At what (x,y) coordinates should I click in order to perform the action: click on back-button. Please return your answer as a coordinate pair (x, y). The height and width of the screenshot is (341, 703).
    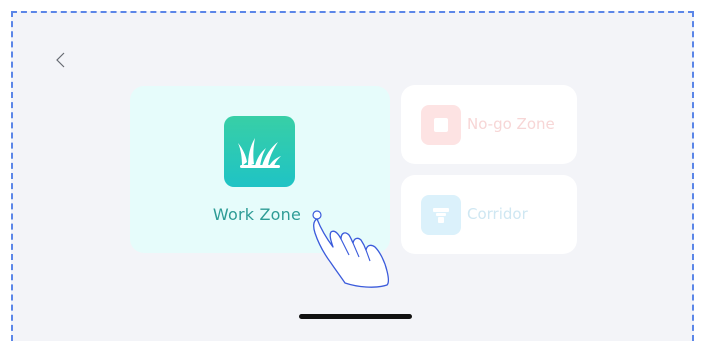
    Looking at the image, I should click on (61, 60).